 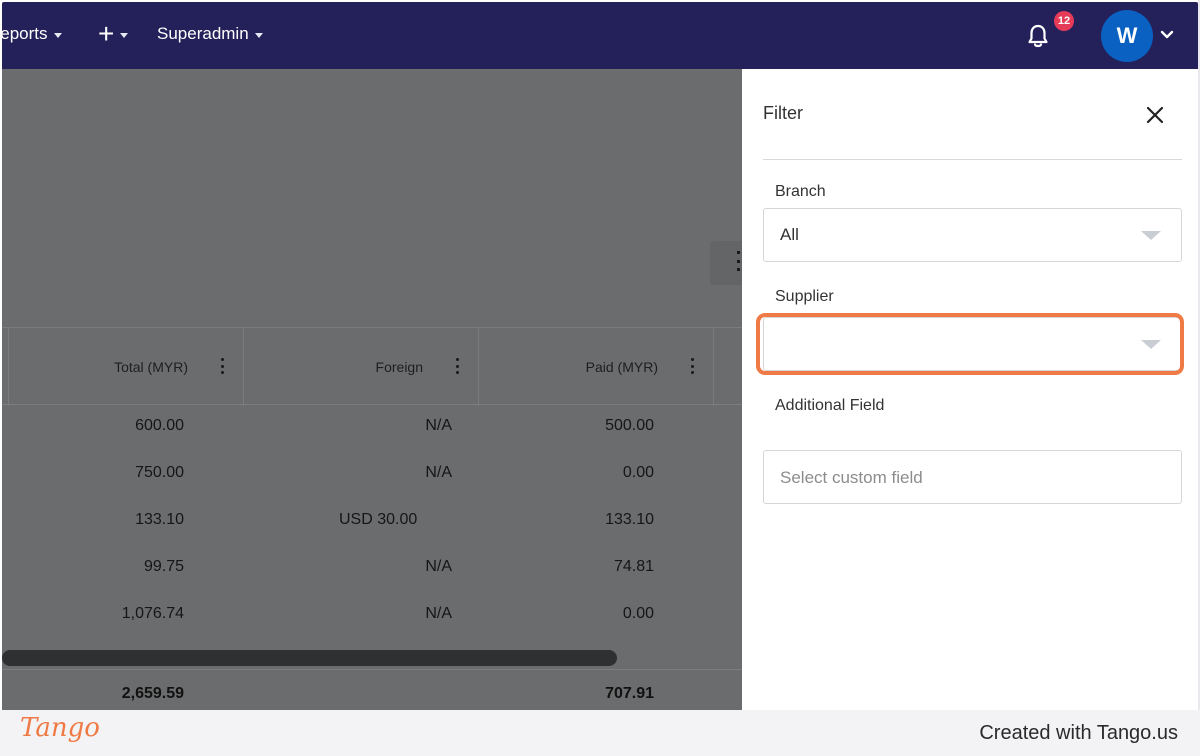 I want to click on supplier-label: Supplier, so click(x=804, y=296).